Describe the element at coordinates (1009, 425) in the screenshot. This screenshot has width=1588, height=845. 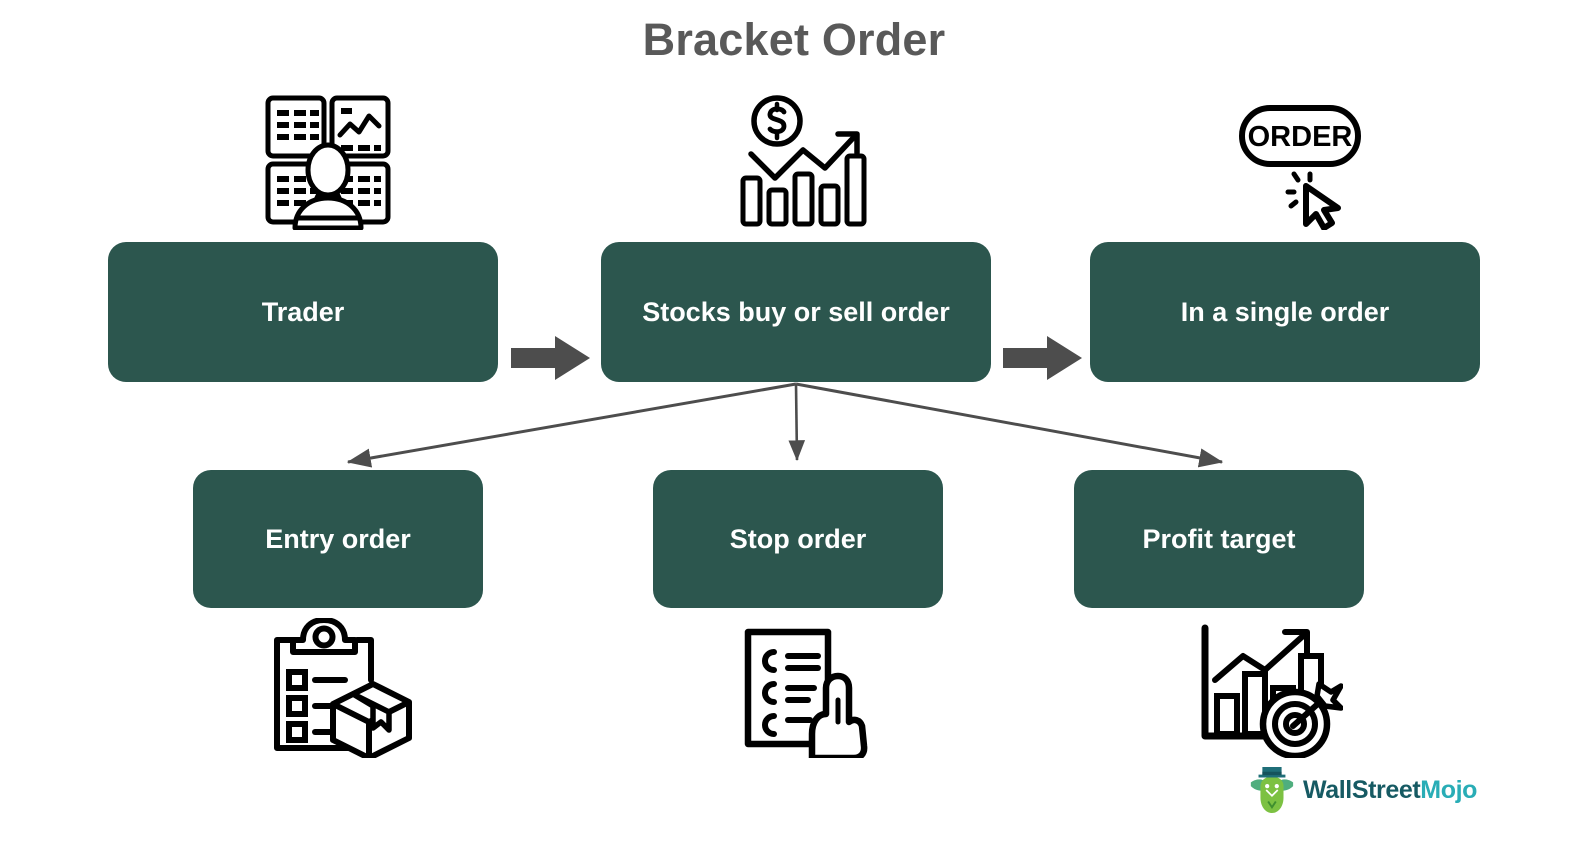
I see `connector-stocks-to-profit` at that location.